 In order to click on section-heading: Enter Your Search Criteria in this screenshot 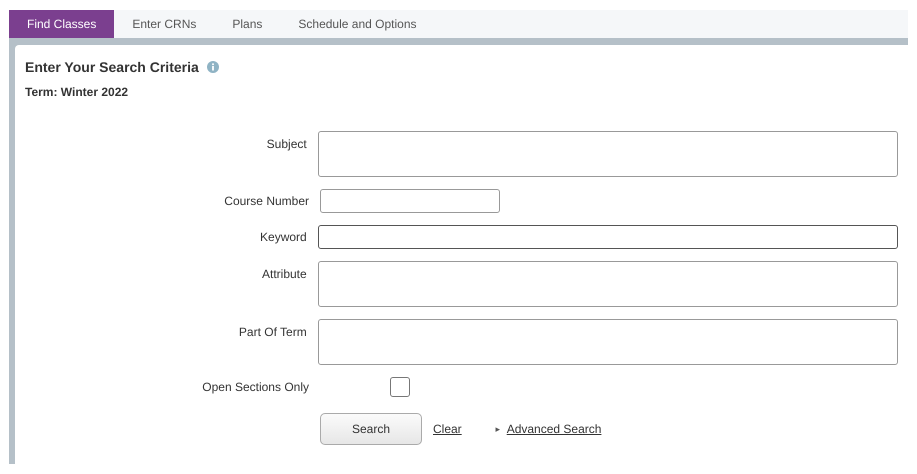, I will do `click(112, 67)`.